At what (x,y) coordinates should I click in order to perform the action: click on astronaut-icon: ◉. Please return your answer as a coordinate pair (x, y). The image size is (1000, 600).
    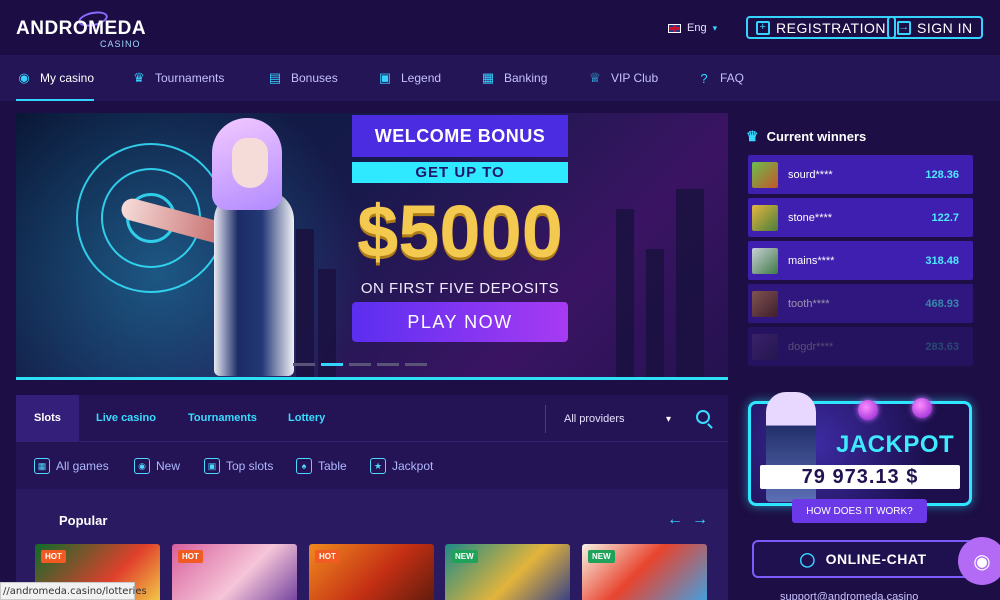
    Looking at the image, I should click on (24, 77).